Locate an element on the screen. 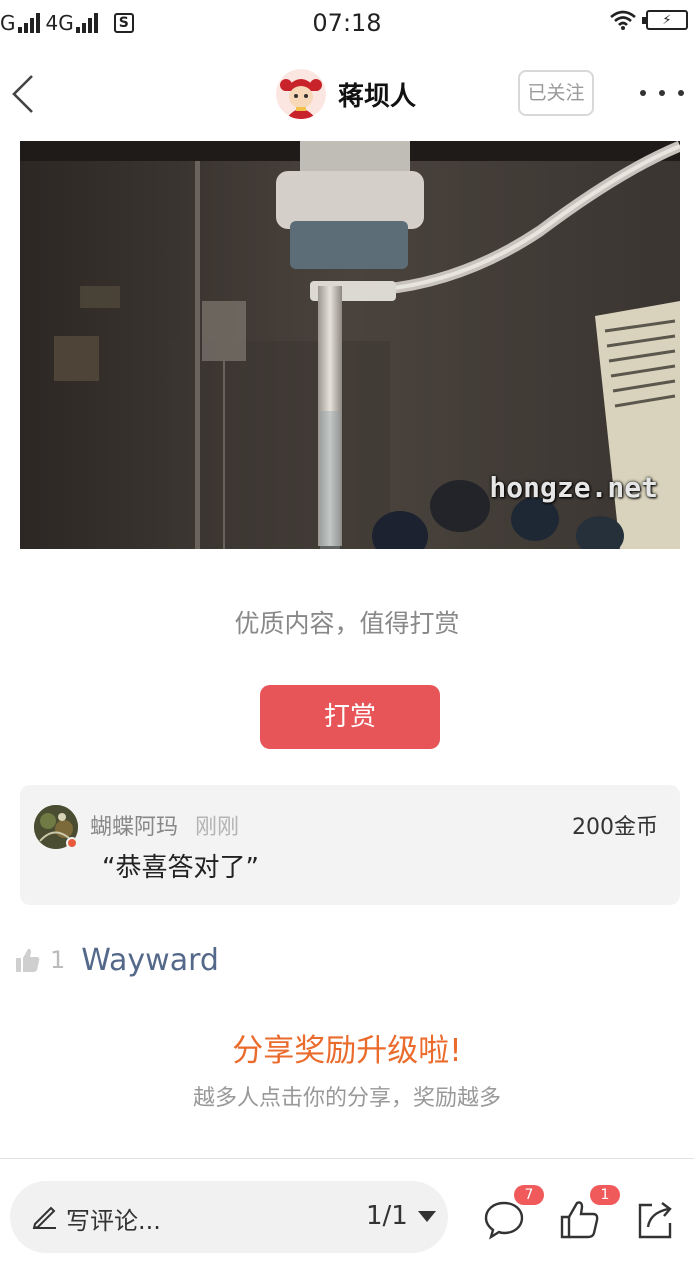  reward-button: 打赏 is located at coordinates (350, 717).